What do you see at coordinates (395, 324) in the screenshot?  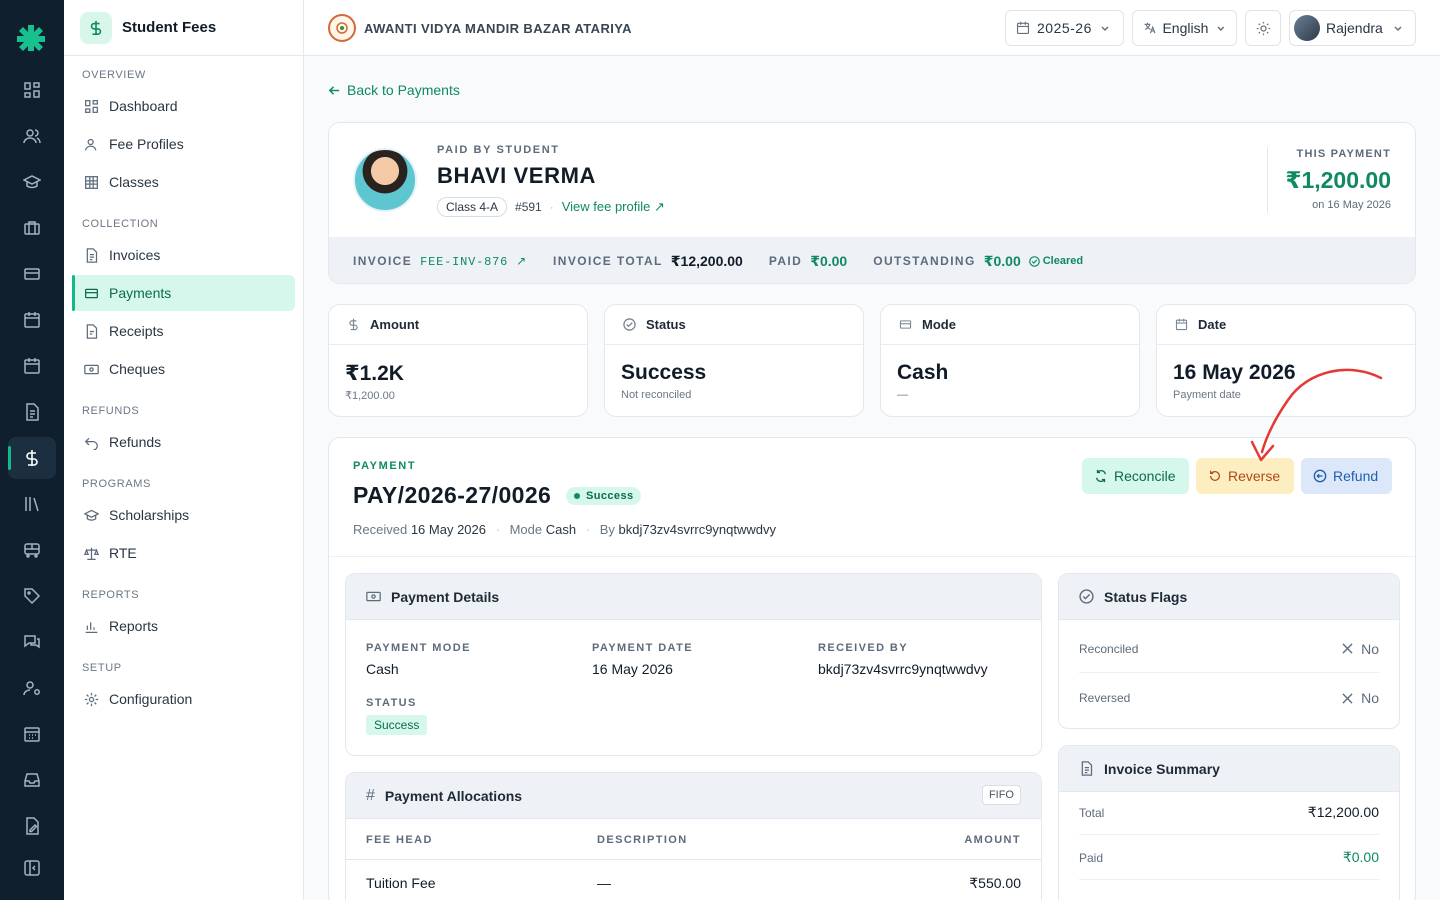 I see `stat-label: Amount` at bounding box center [395, 324].